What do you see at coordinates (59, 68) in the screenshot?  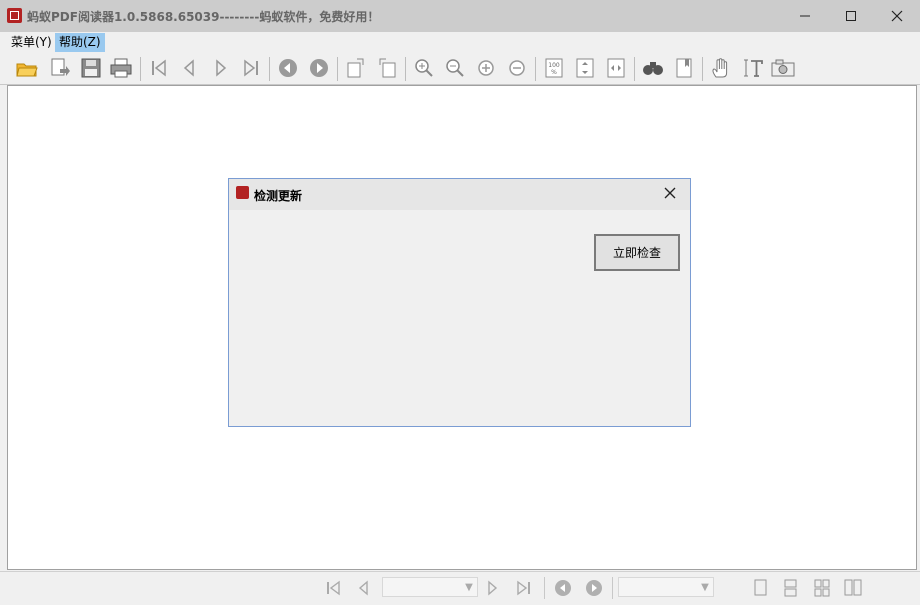 I see `export-icon` at bounding box center [59, 68].